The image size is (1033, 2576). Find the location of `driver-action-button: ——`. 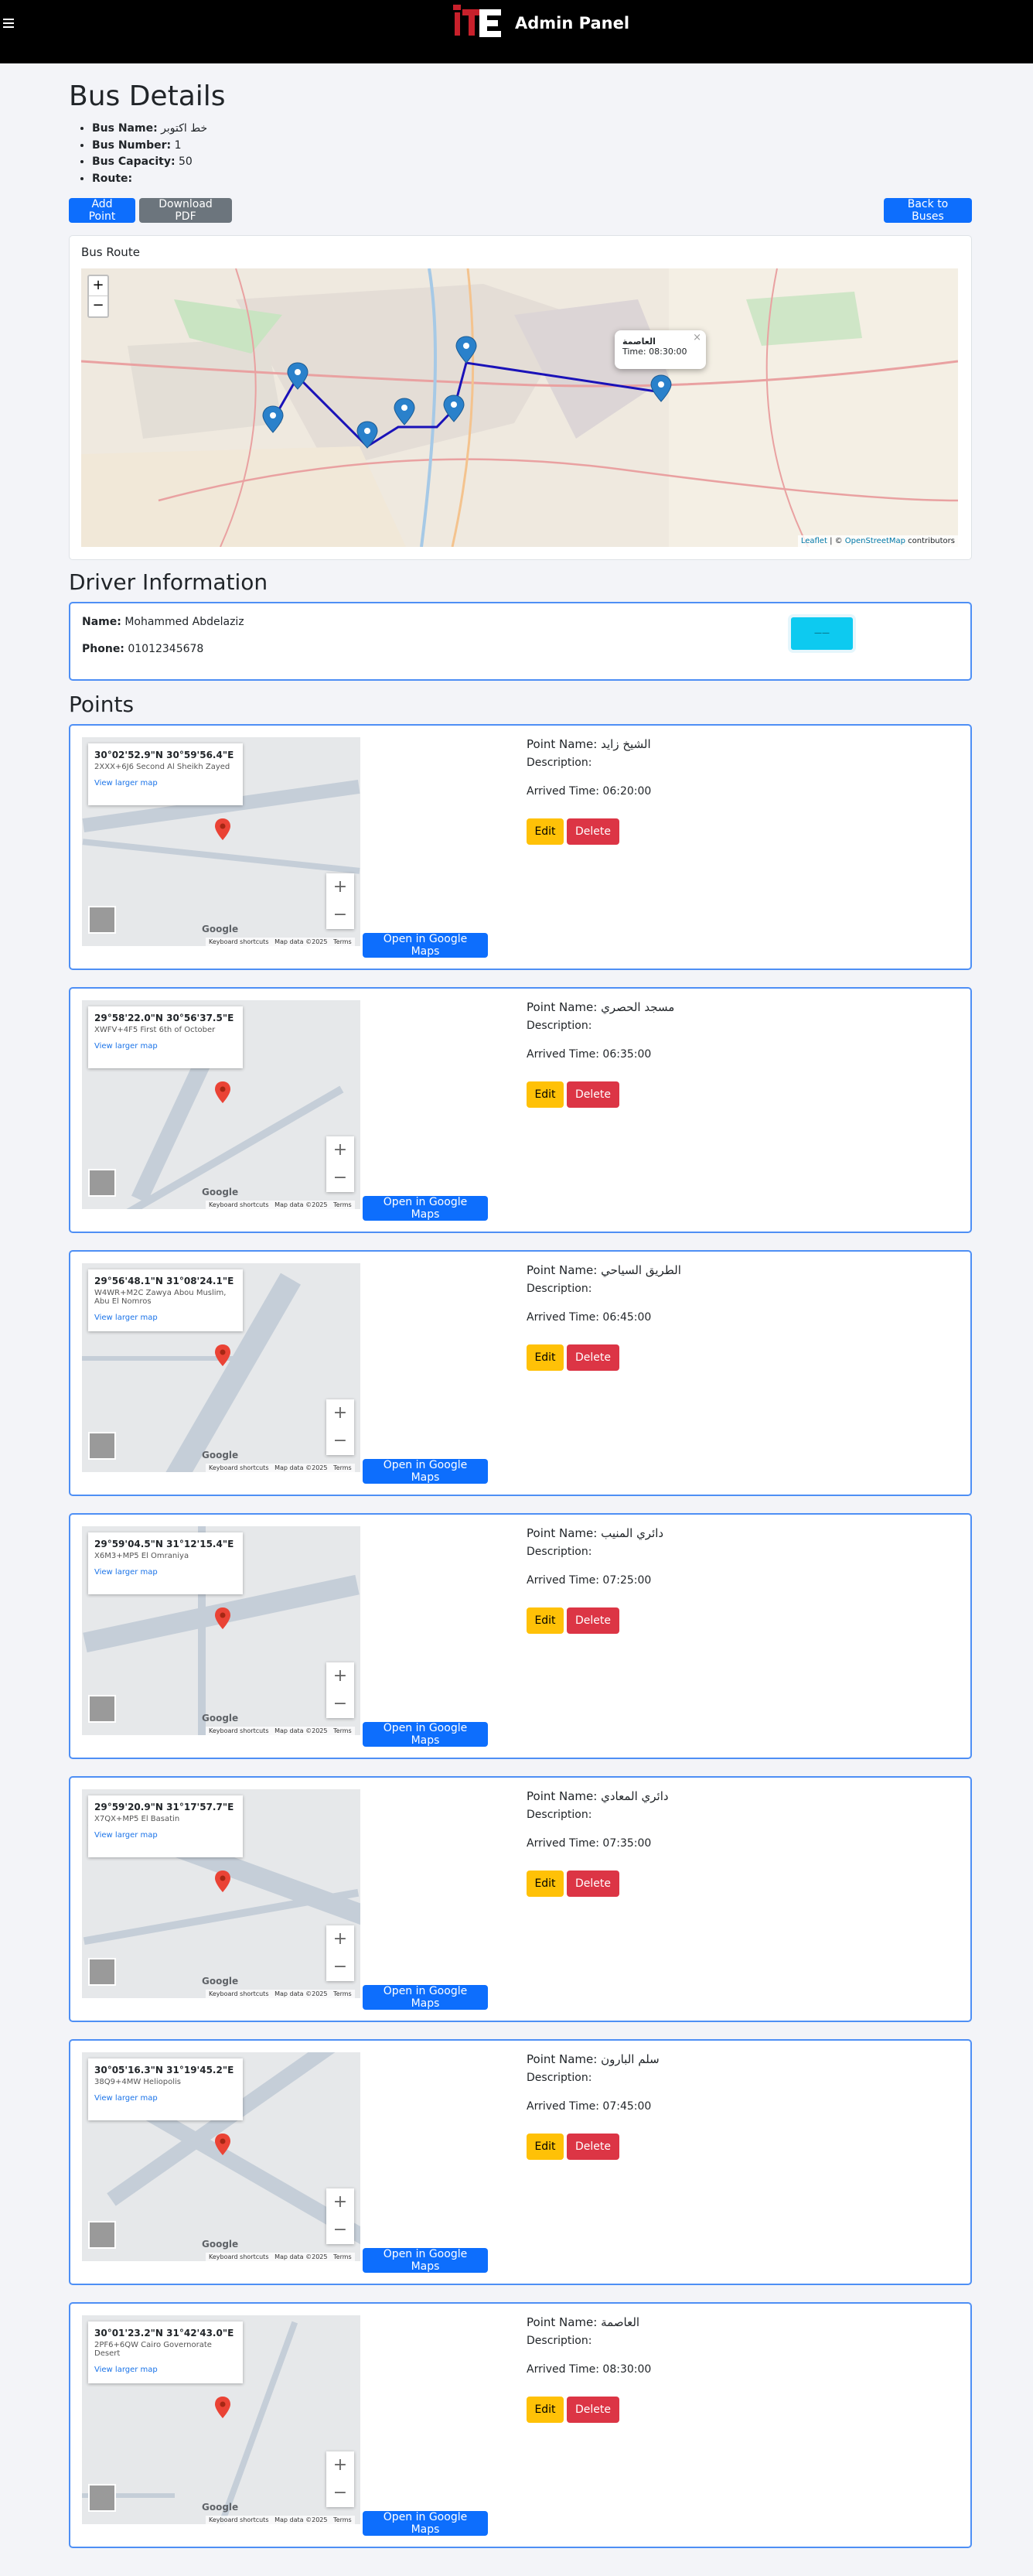

driver-action-button: —— is located at coordinates (822, 633).